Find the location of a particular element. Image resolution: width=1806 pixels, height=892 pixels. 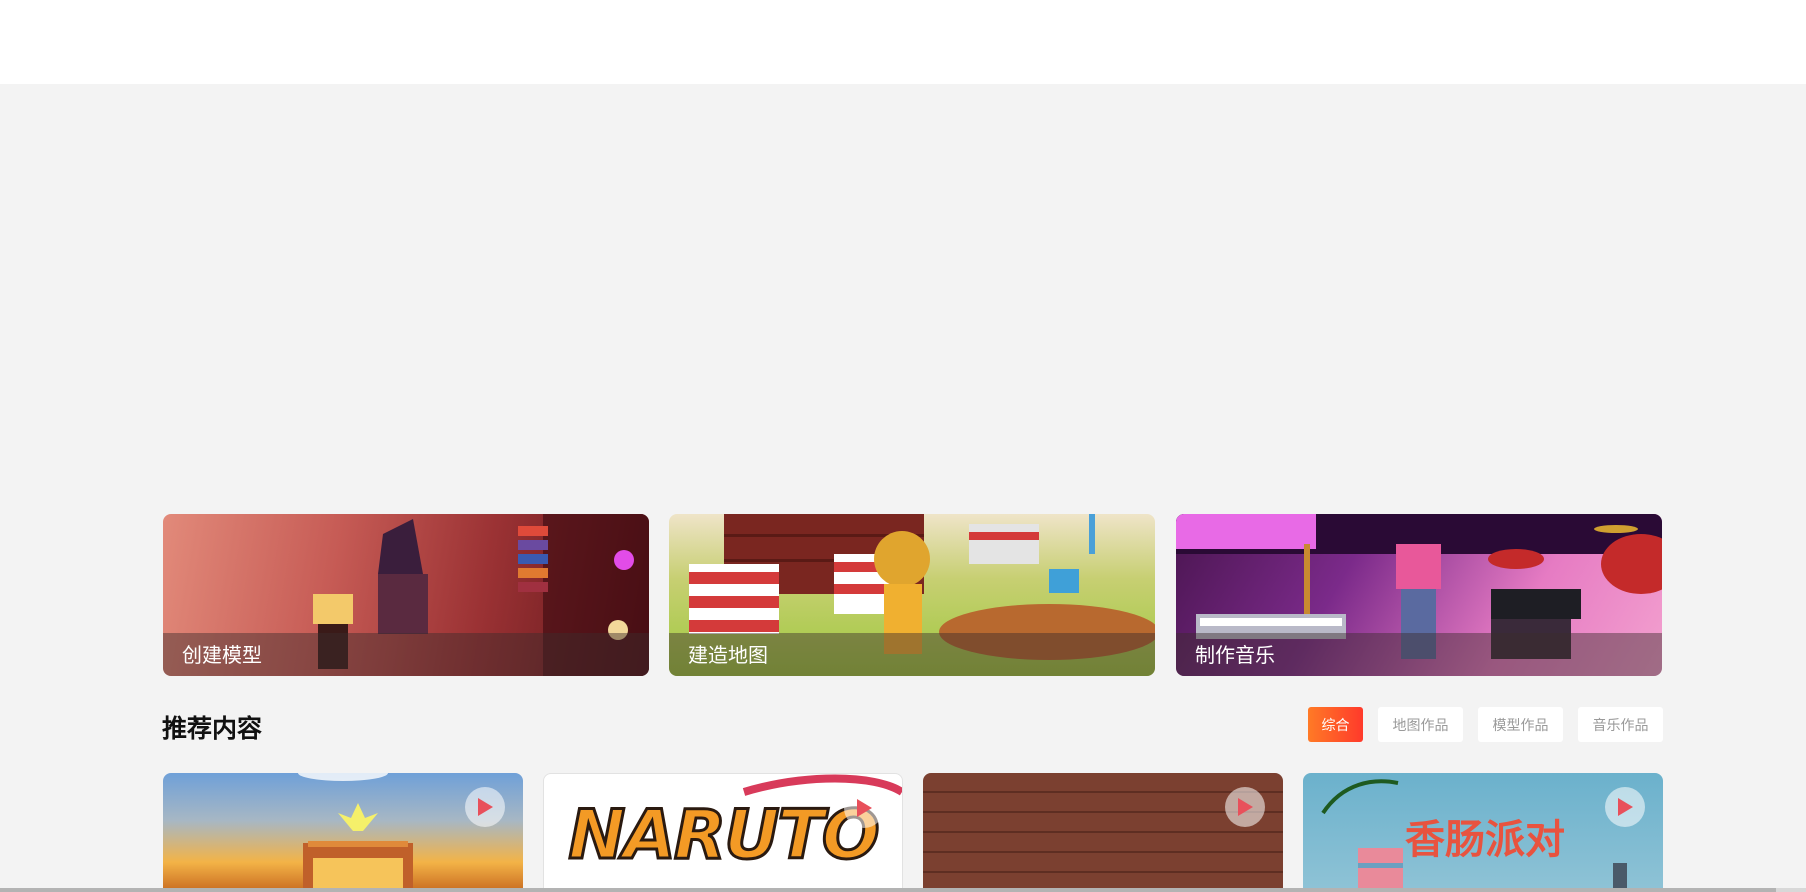

content-card: NARUTO is located at coordinates (723, 832).